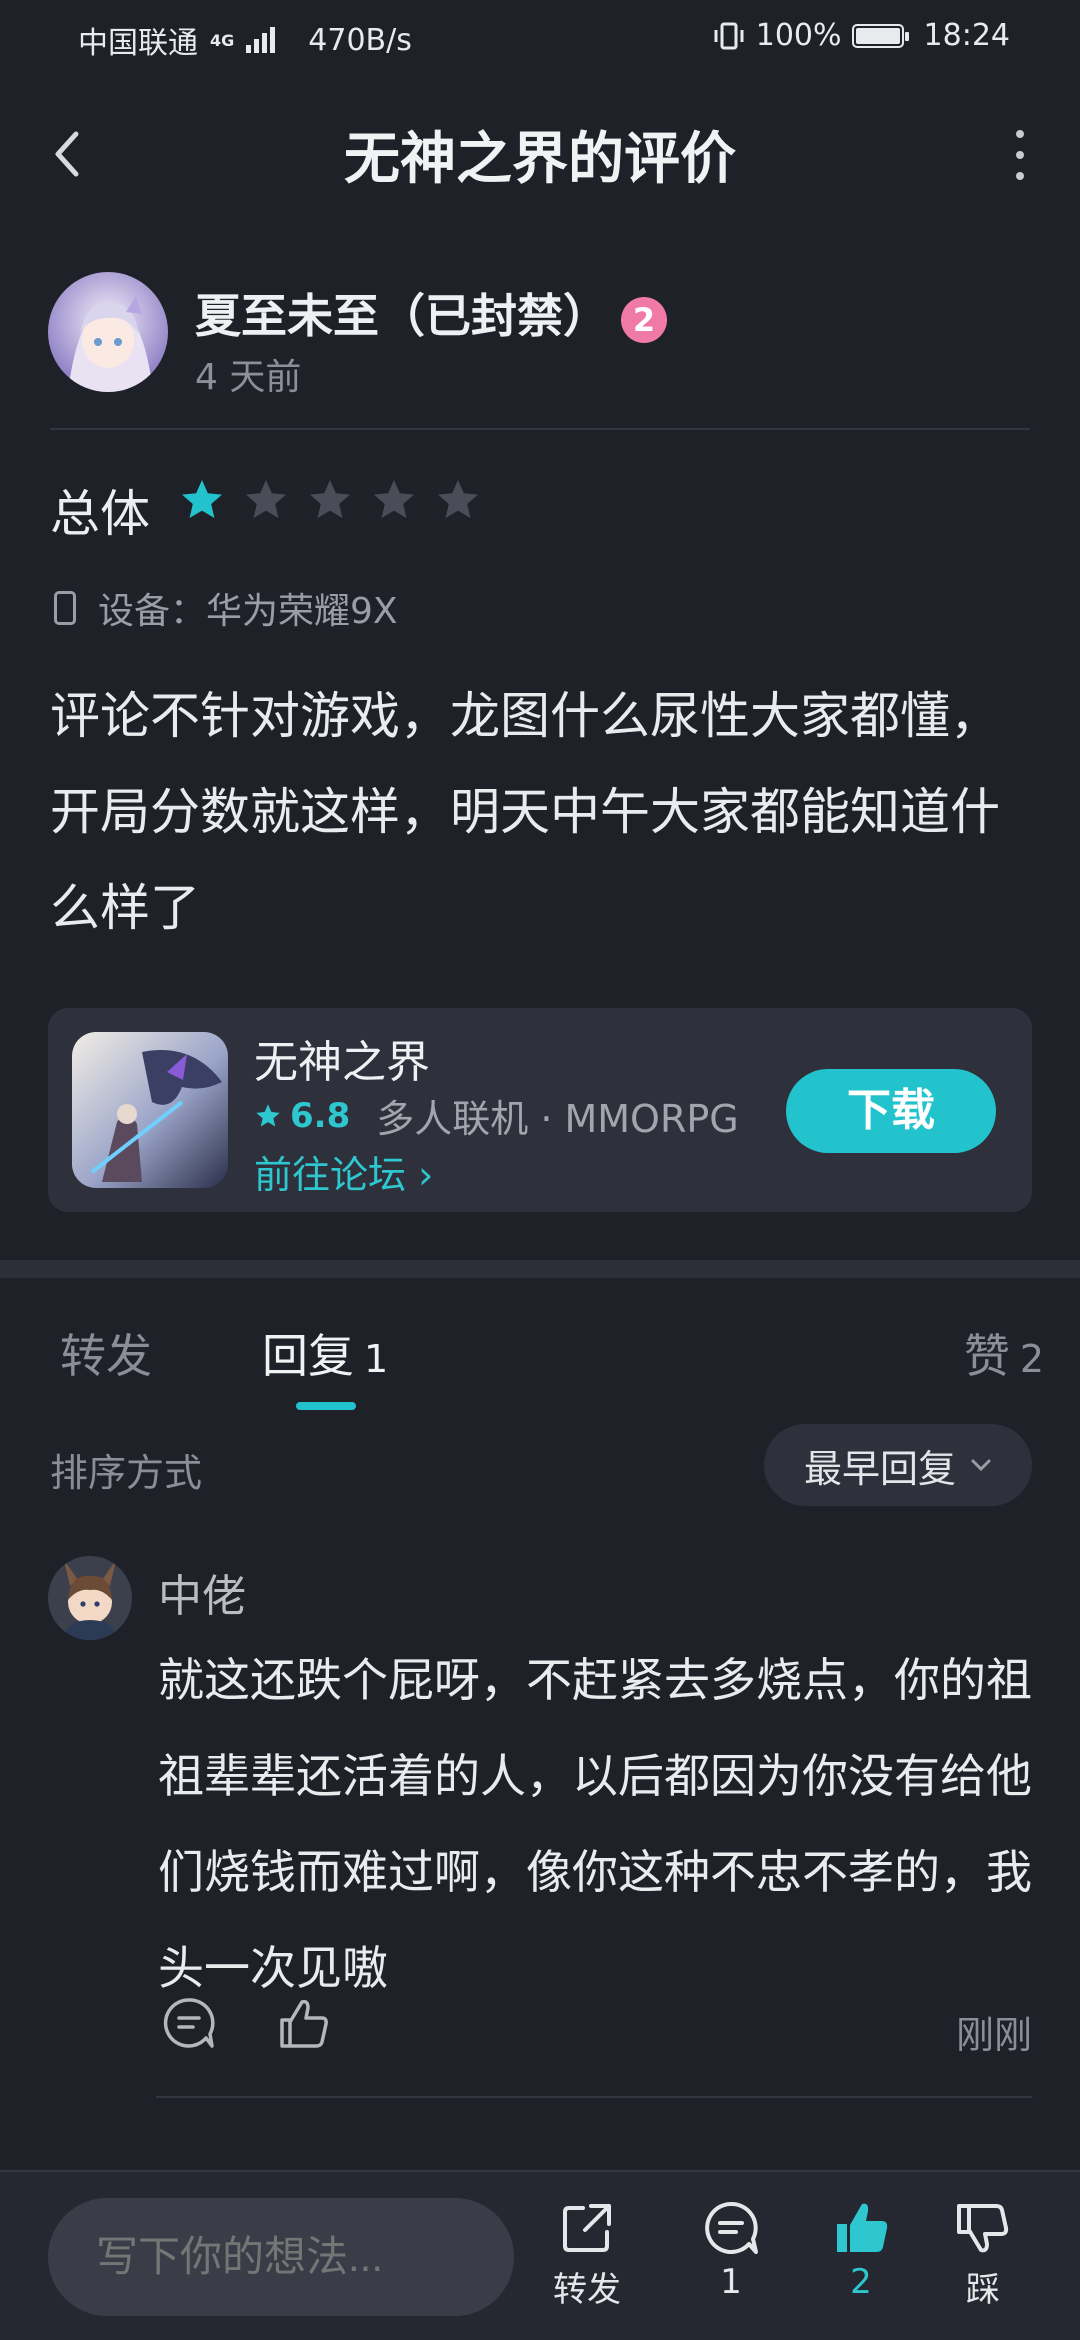 The height and width of the screenshot is (2340, 1080). What do you see at coordinates (189, 2023) in the screenshot?
I see `reply-comment-icon` at bounding box center [189, 2023].